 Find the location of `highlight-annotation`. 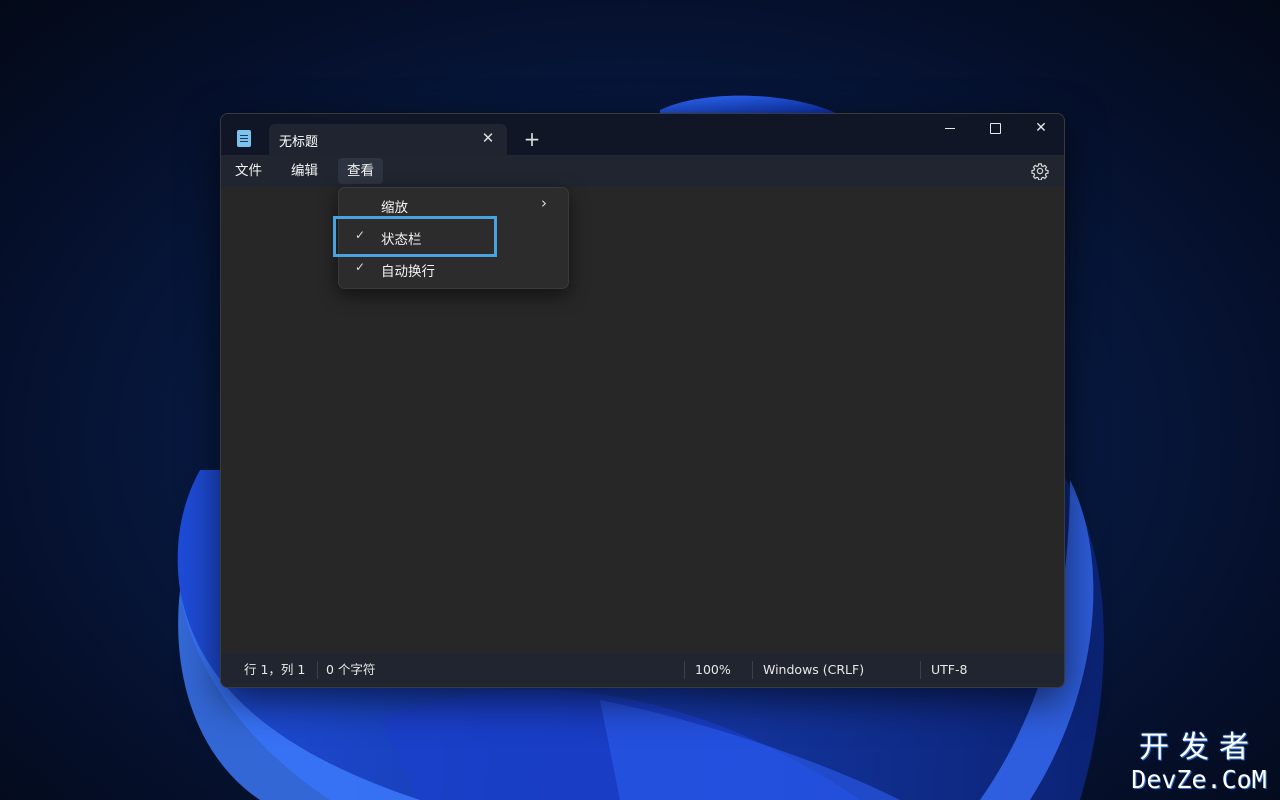

highlight-annotation is located at coordinates (415, 236).